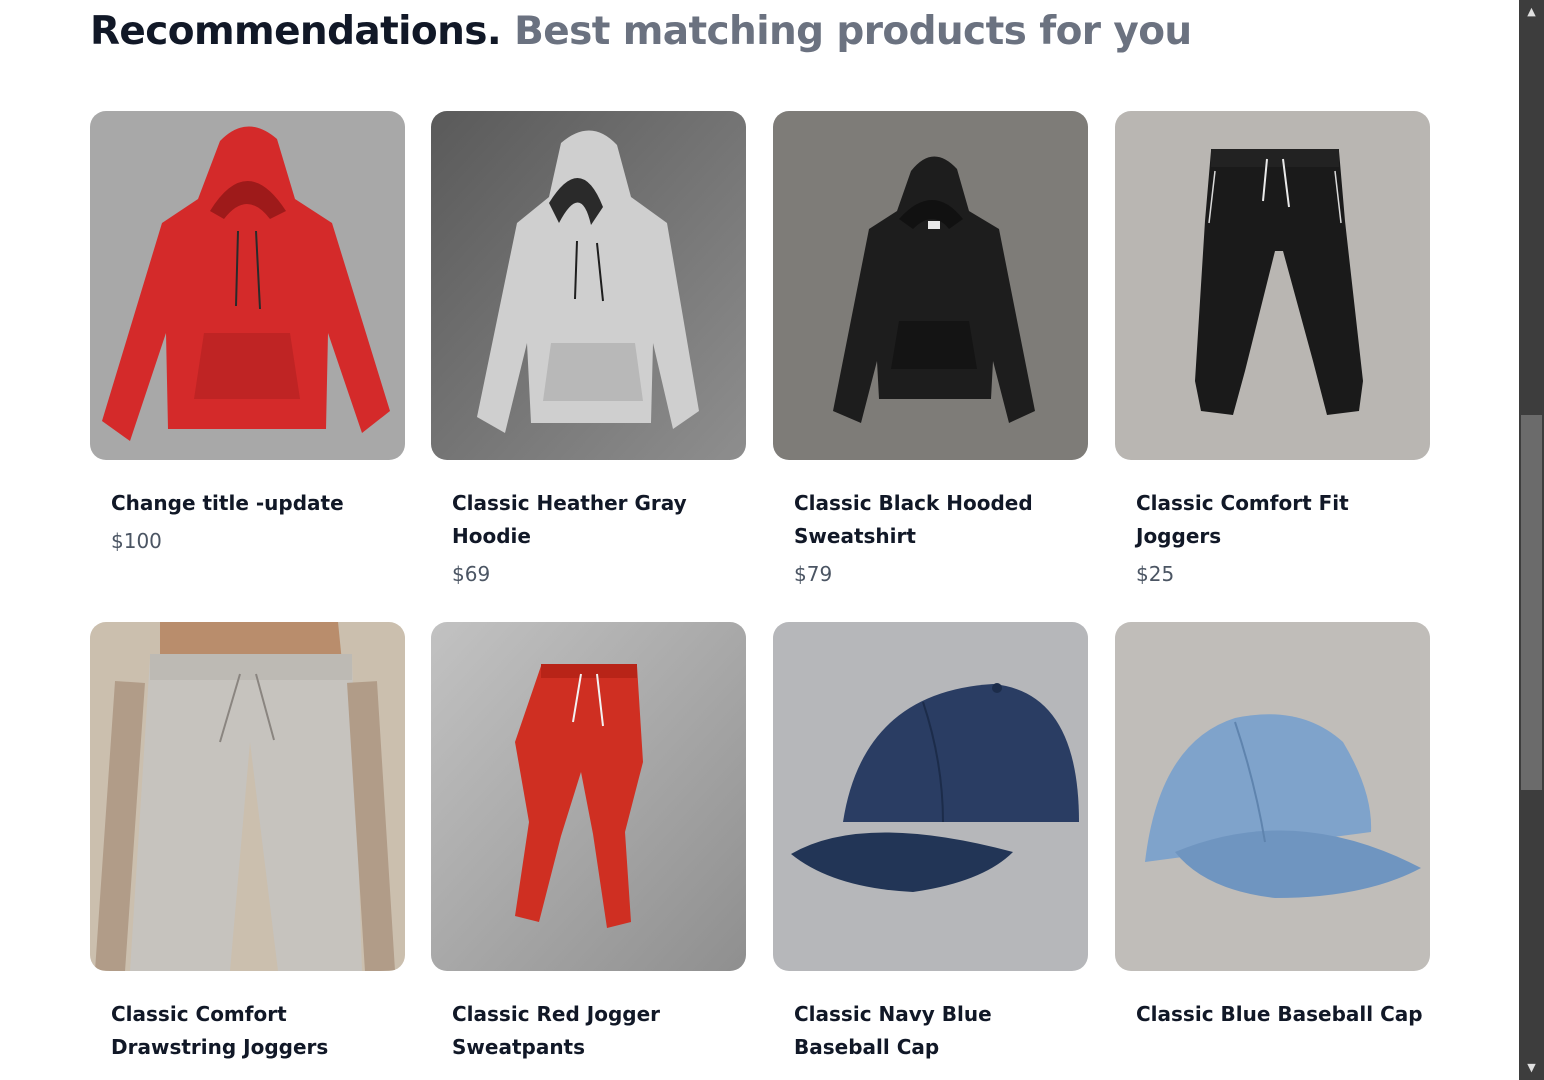 The image size is (1544, 1080). What do you see at coordinates (853, 31) in the screenshot?
I see `section-subtitle: Best matching products for you` at bounding box center [853, 31].